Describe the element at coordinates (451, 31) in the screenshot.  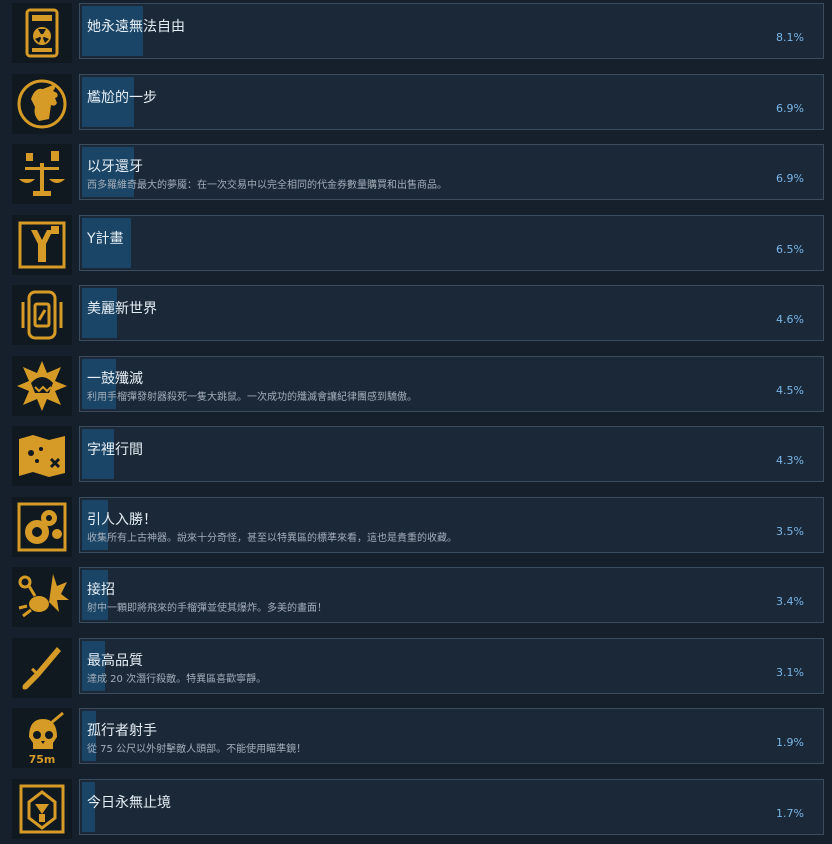
I see `achievement-panel: 她永遠無法自由 8.1%` at that location.